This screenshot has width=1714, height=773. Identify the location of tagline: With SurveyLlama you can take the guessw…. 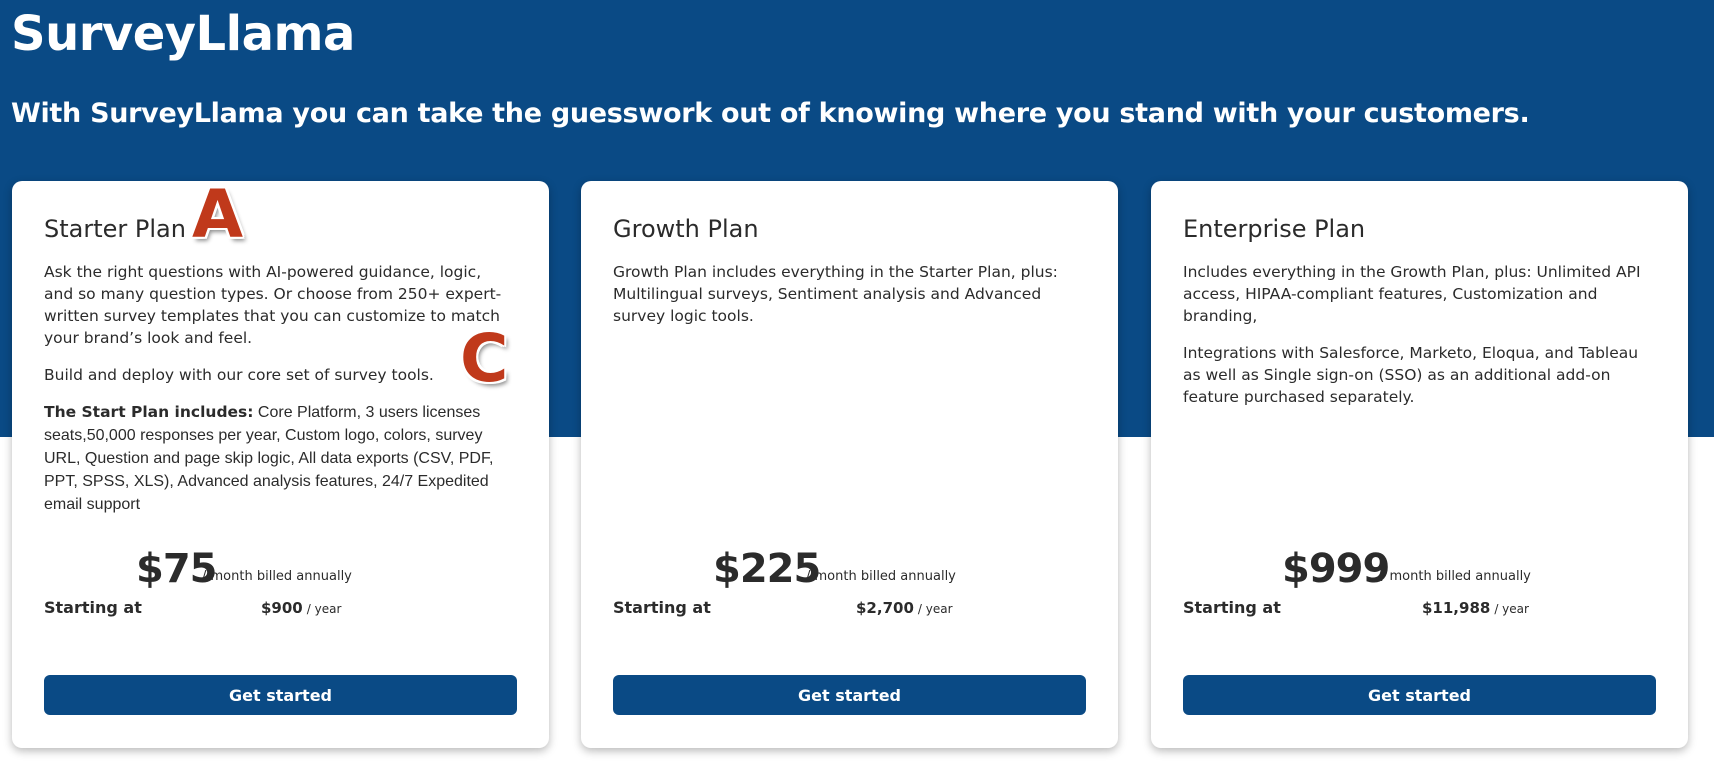
(770, 113).